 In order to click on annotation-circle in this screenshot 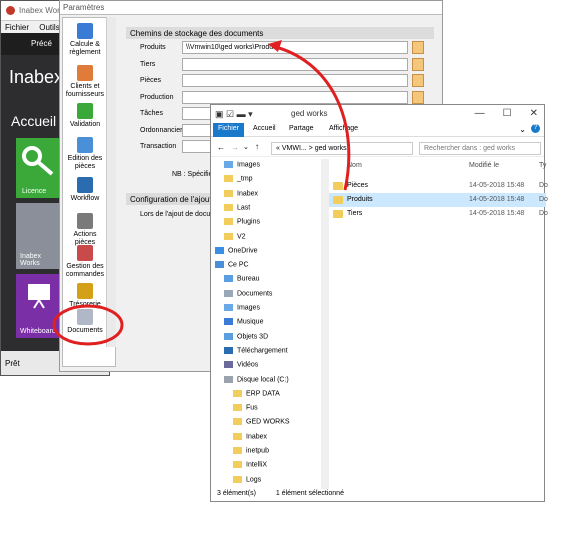, I will do `click(88, 325)`.